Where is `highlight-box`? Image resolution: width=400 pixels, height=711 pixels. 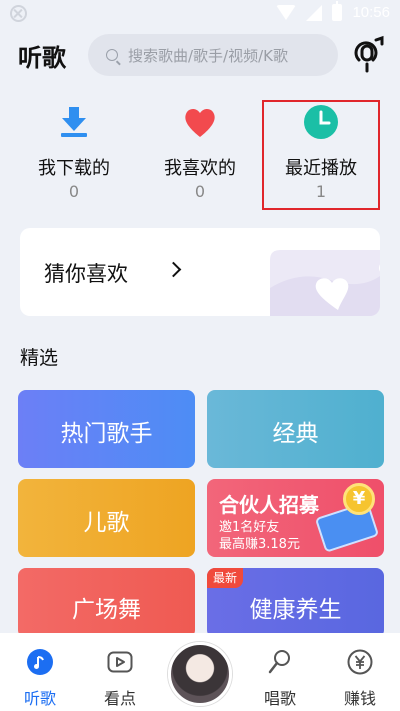 highlight-box is located at coordinates (321, 155).